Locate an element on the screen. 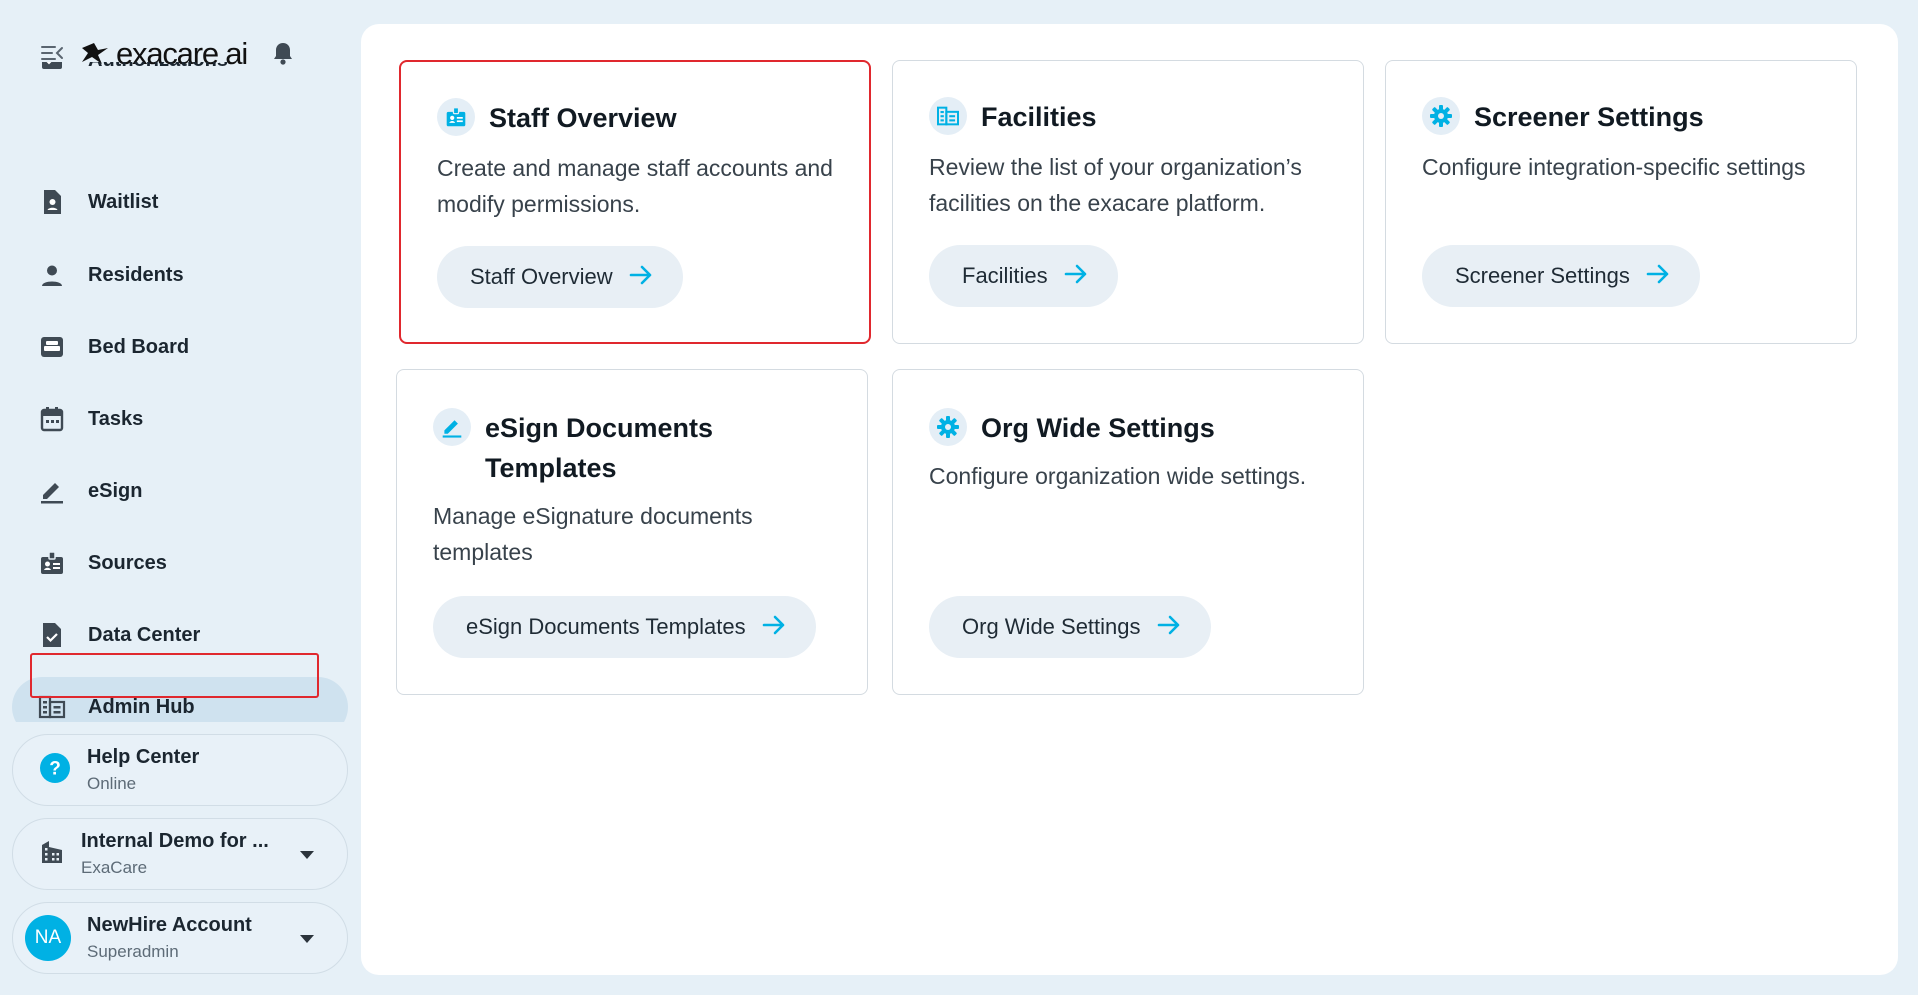 This screenshot has height=995, width=1918. staff-overview-button: Staff Overview is located at coordinates (560, 277).